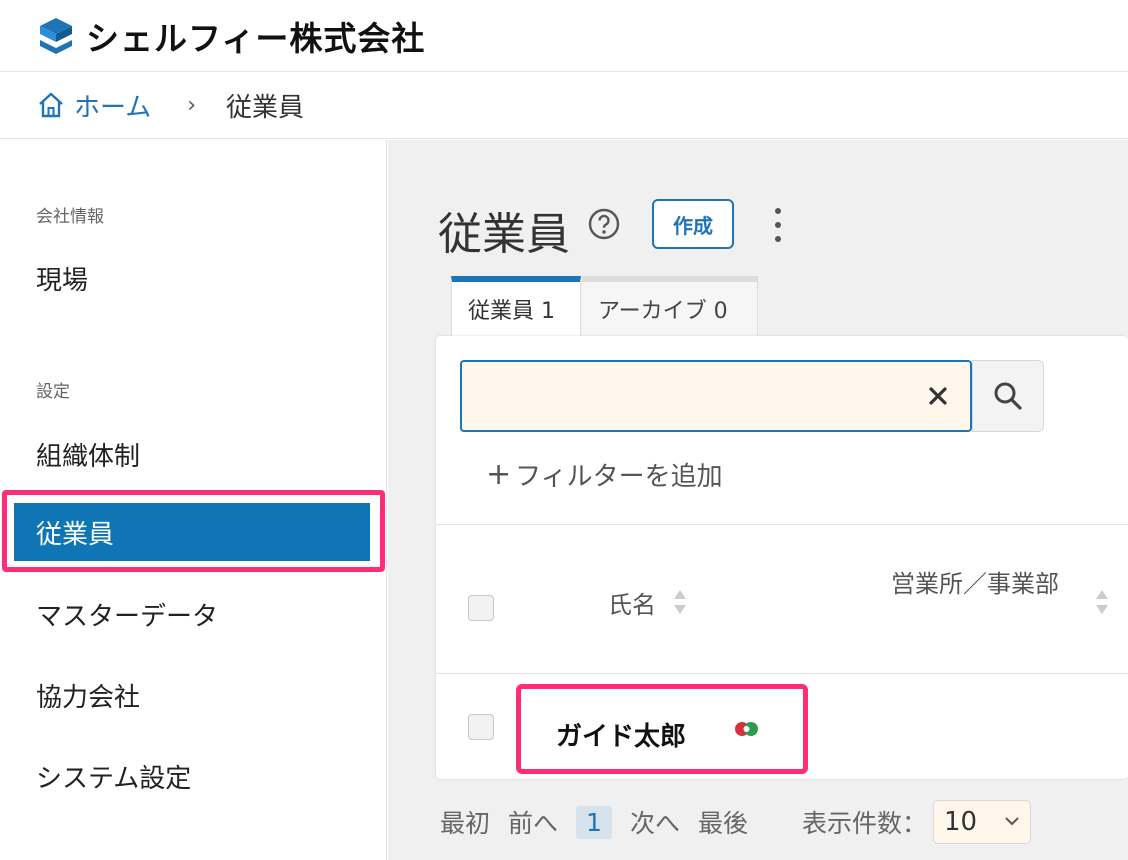 The height and width of the screenshot is (860, 1128). Describe the element at coordinates (621, 734) in the screenshot. I see `employee-name: ガイド太郎` at that location.